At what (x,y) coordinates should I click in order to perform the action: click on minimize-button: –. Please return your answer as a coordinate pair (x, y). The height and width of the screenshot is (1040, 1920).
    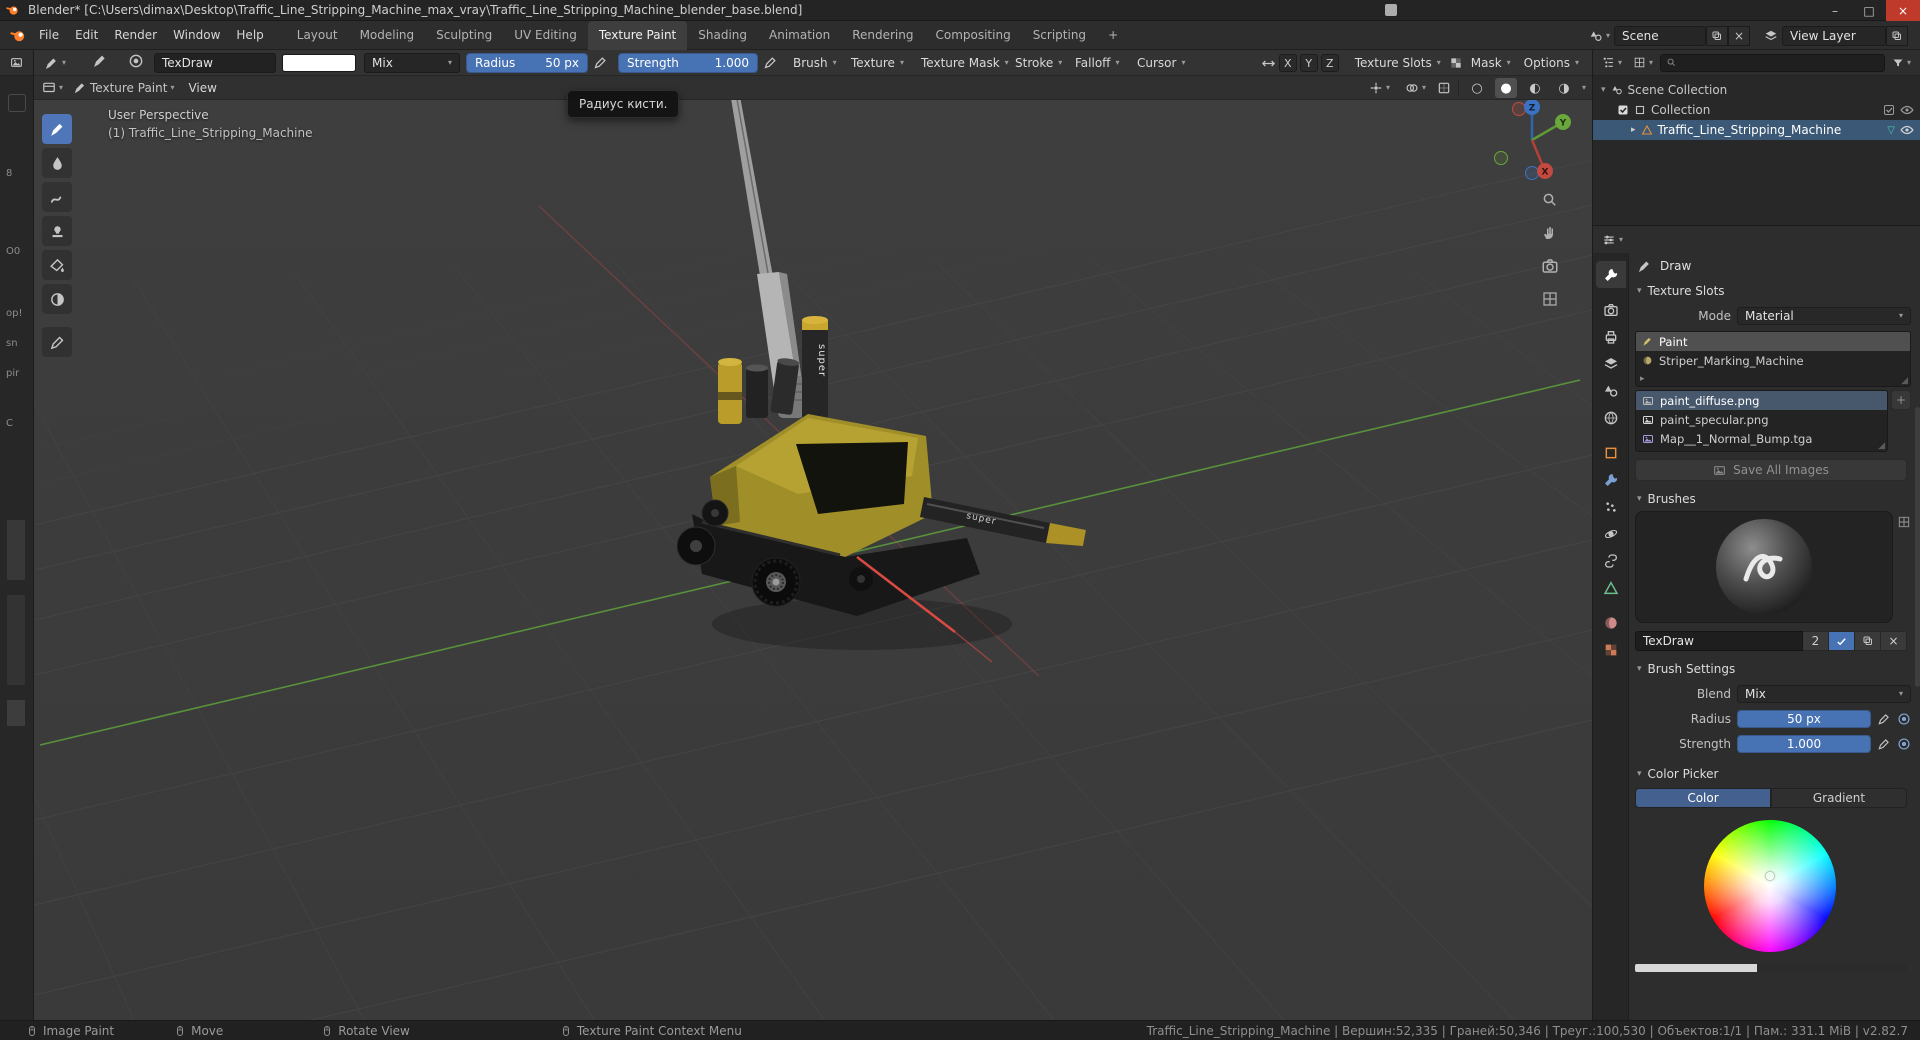
    Looking at the image, I should click on (1835, 10).